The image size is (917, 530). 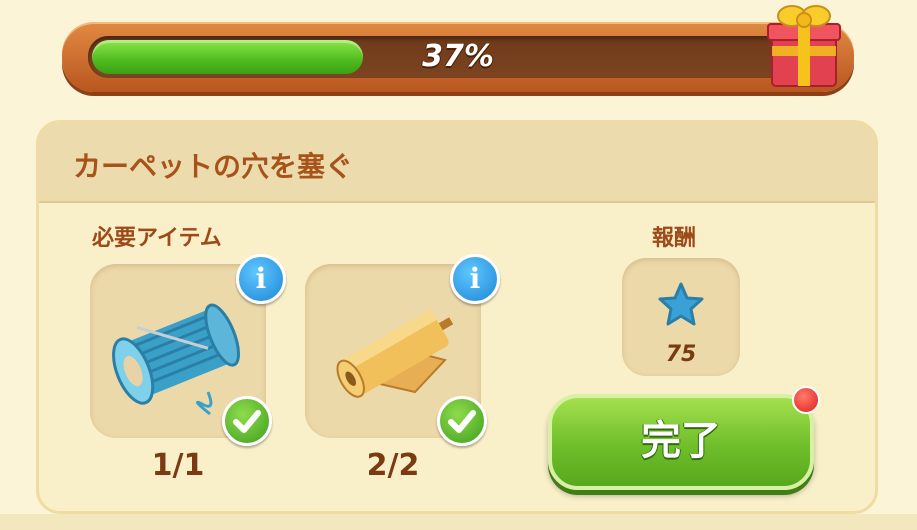 I want to click on reward-value: 75, so click(x=681, y=354).